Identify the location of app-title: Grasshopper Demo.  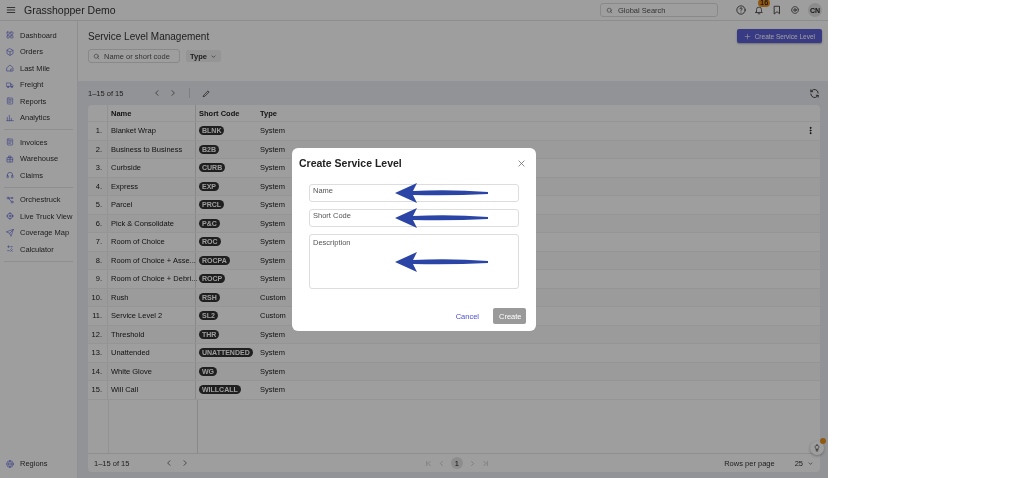
(70, 10).